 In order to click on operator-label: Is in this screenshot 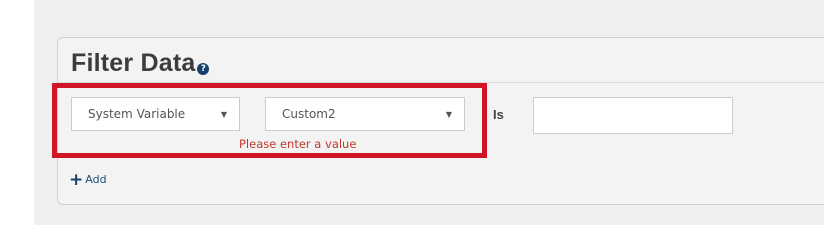, I will do `click(498, 114)`.